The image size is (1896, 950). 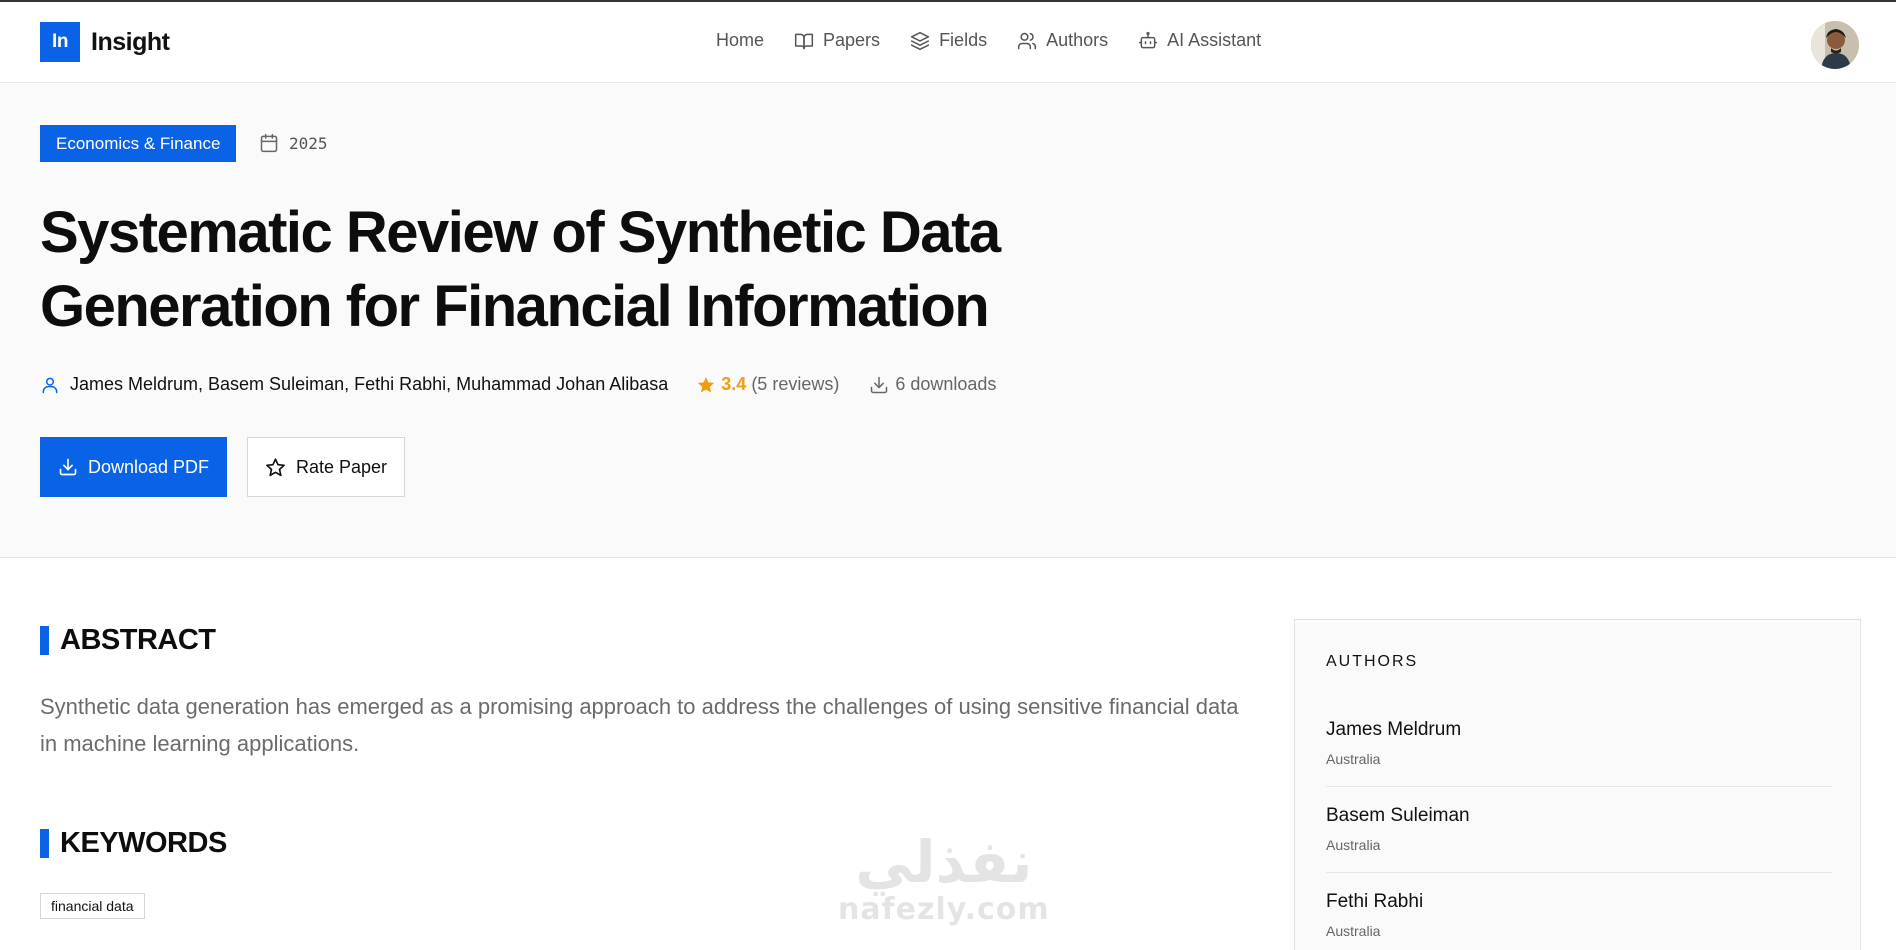 I want to click on rating-value: 3.4, so click(x=734, y=384).